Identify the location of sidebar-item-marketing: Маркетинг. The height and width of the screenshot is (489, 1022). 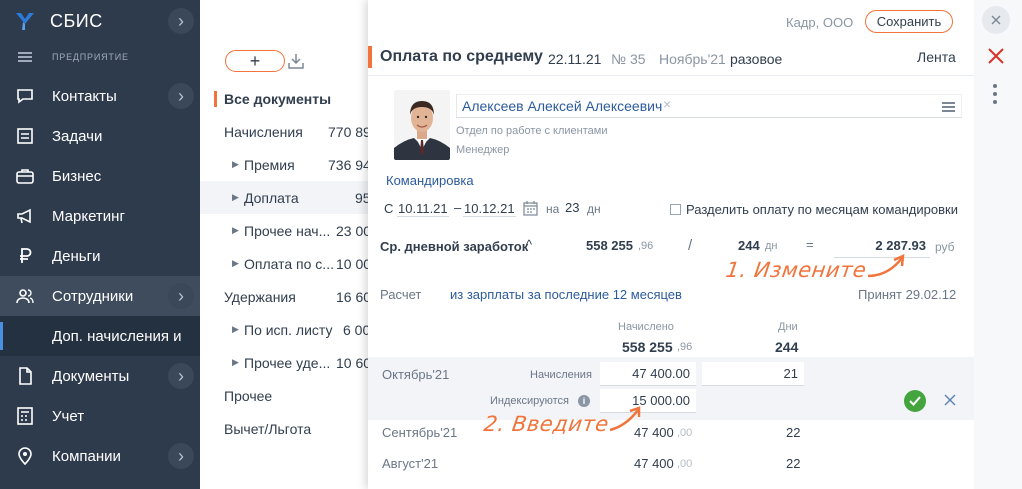
(100, 216).